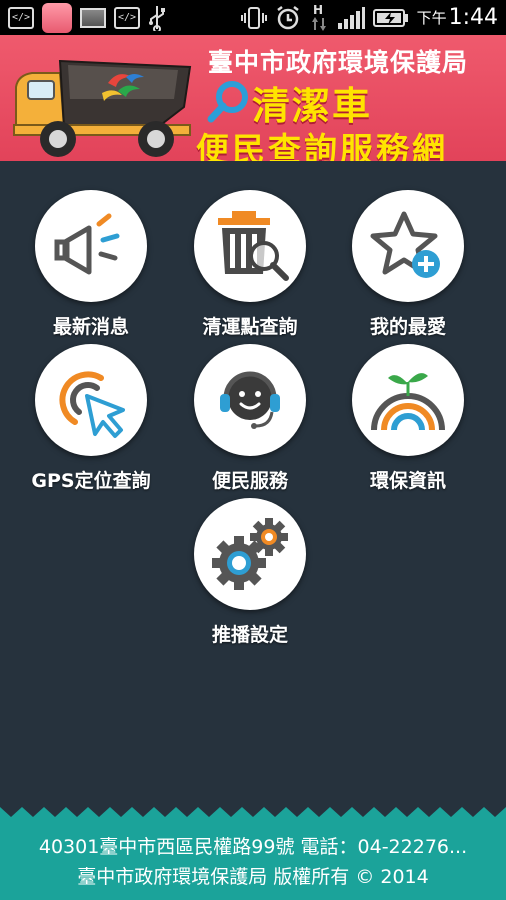 This screenshot has height=900, width=506. I want to click on vibrate-icon, so click(253, 18).